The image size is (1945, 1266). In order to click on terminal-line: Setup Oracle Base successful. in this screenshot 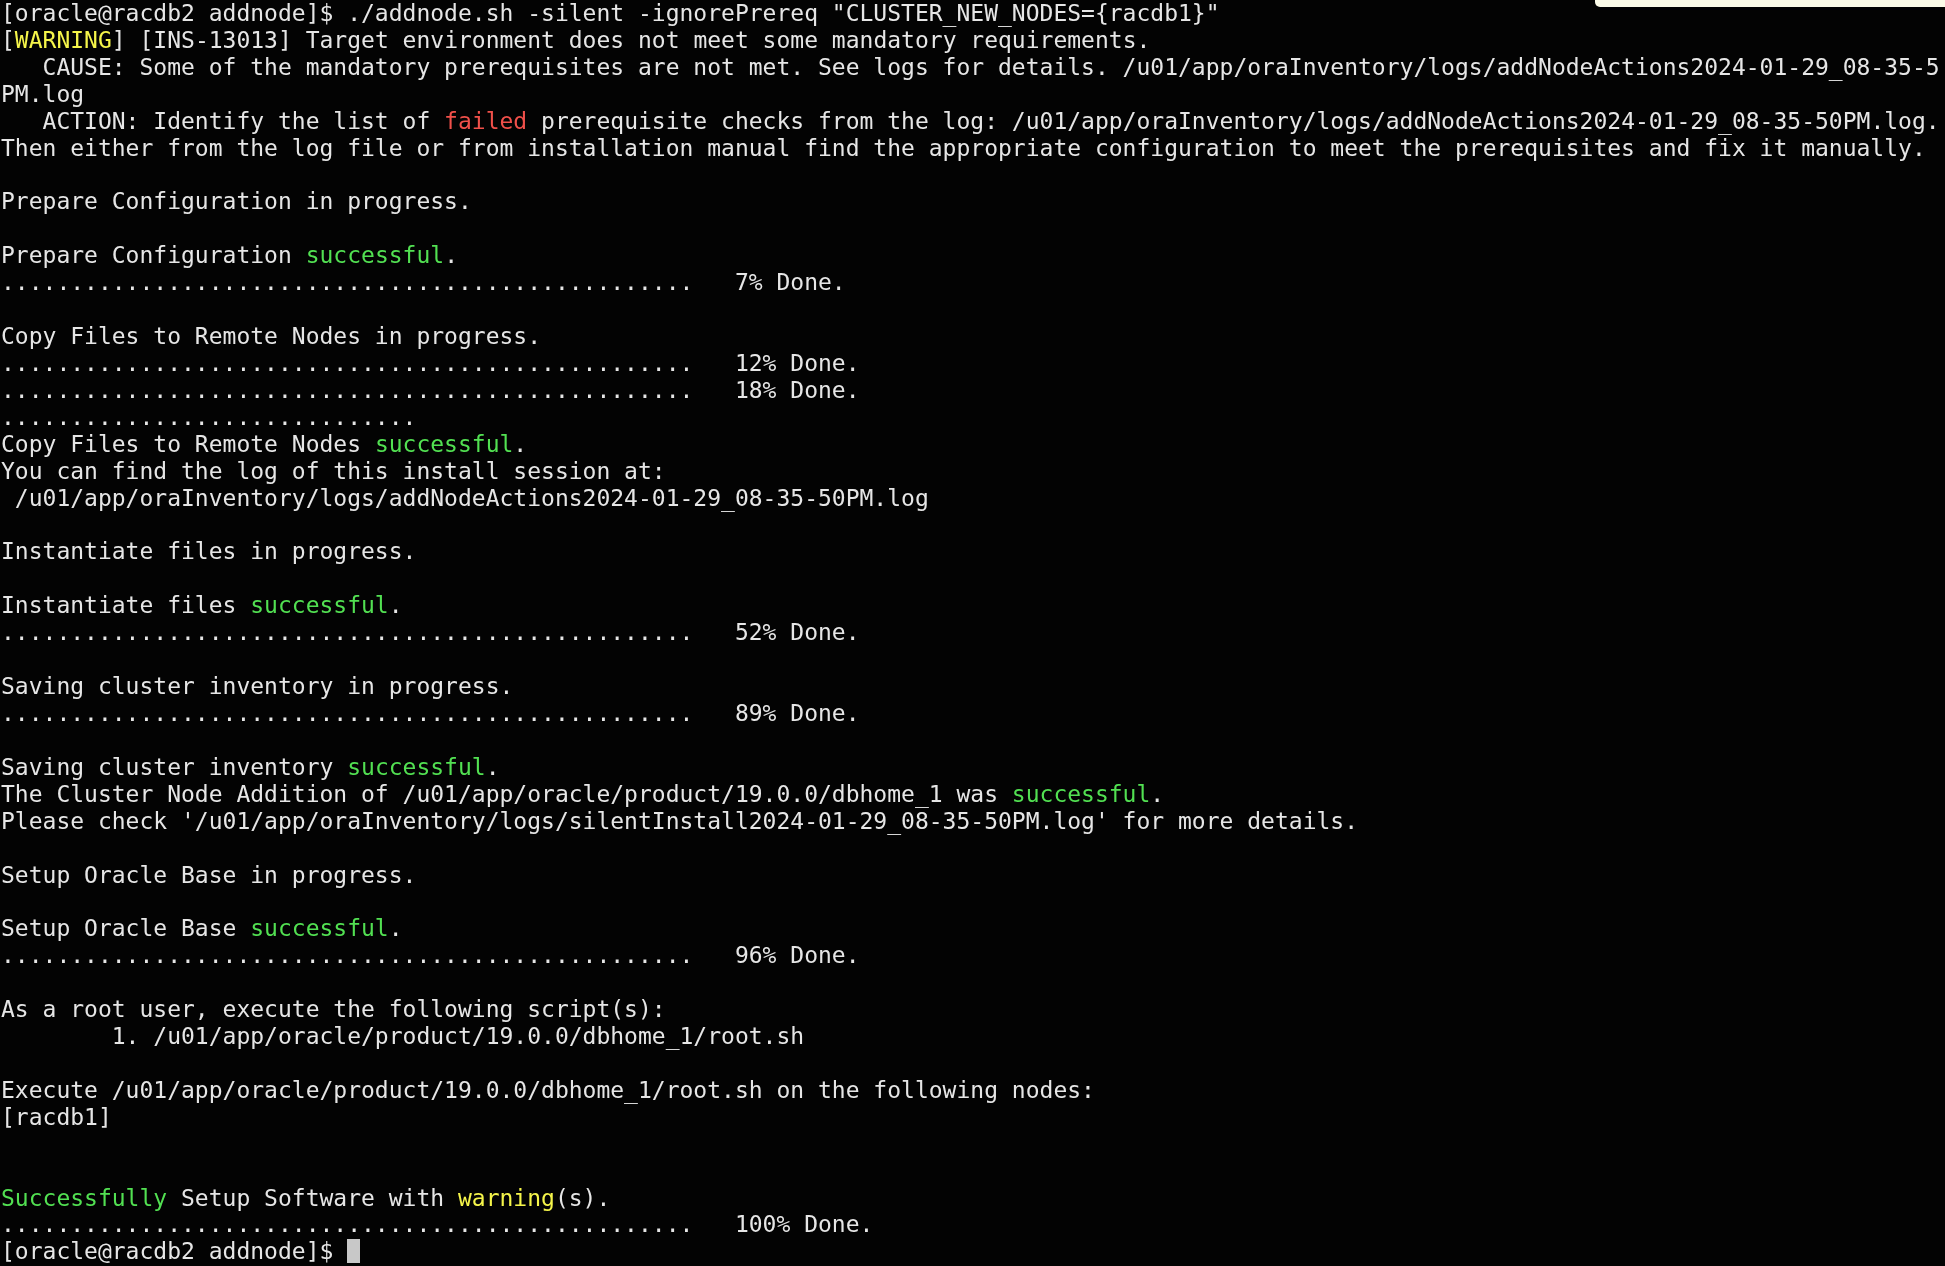, I will do `click(202, 929)`.